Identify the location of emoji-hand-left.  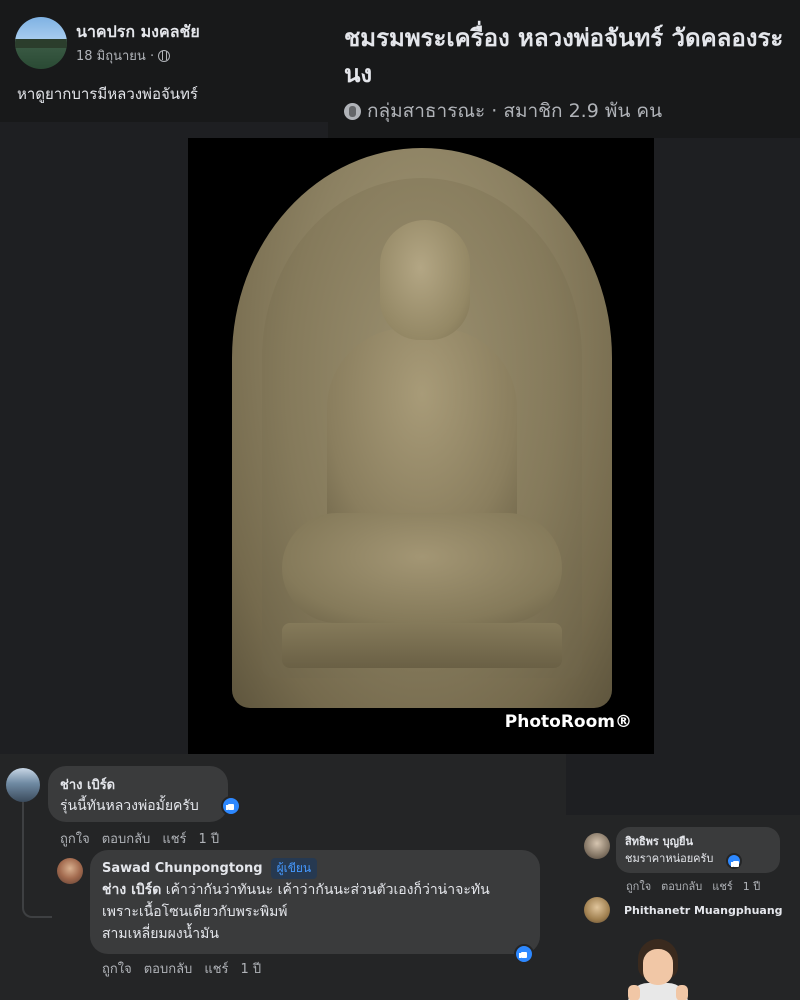
(634, 992).